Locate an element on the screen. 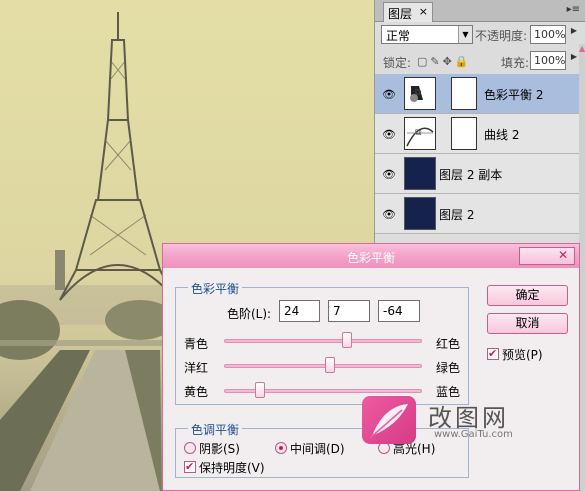  lock-options-icons: ▢✎✥🔒 is located at coordinates (444, 61).